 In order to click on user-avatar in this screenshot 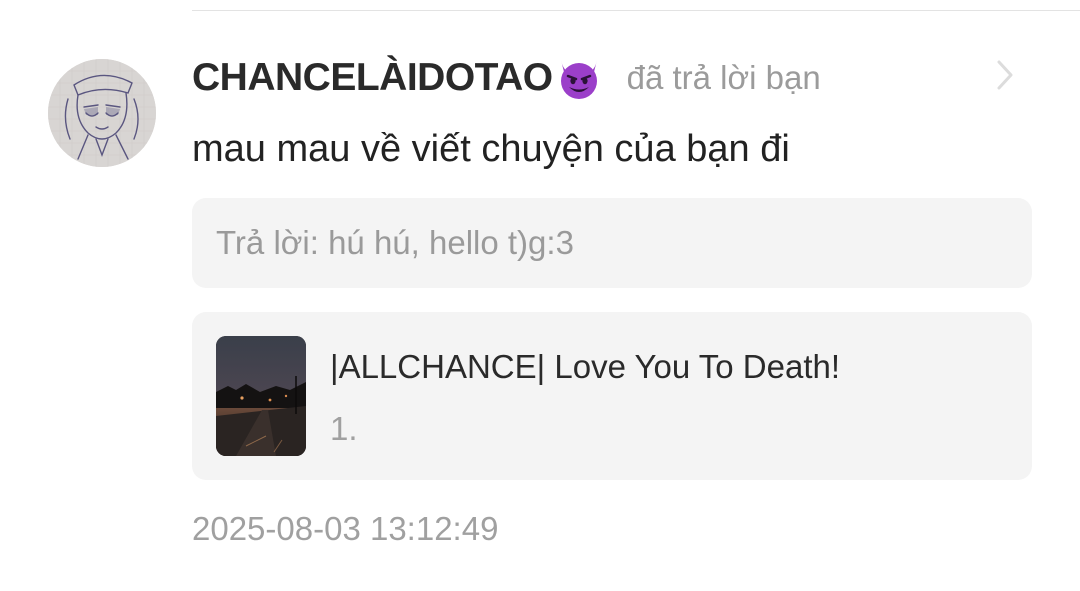, I will do `click(102, 113)`.